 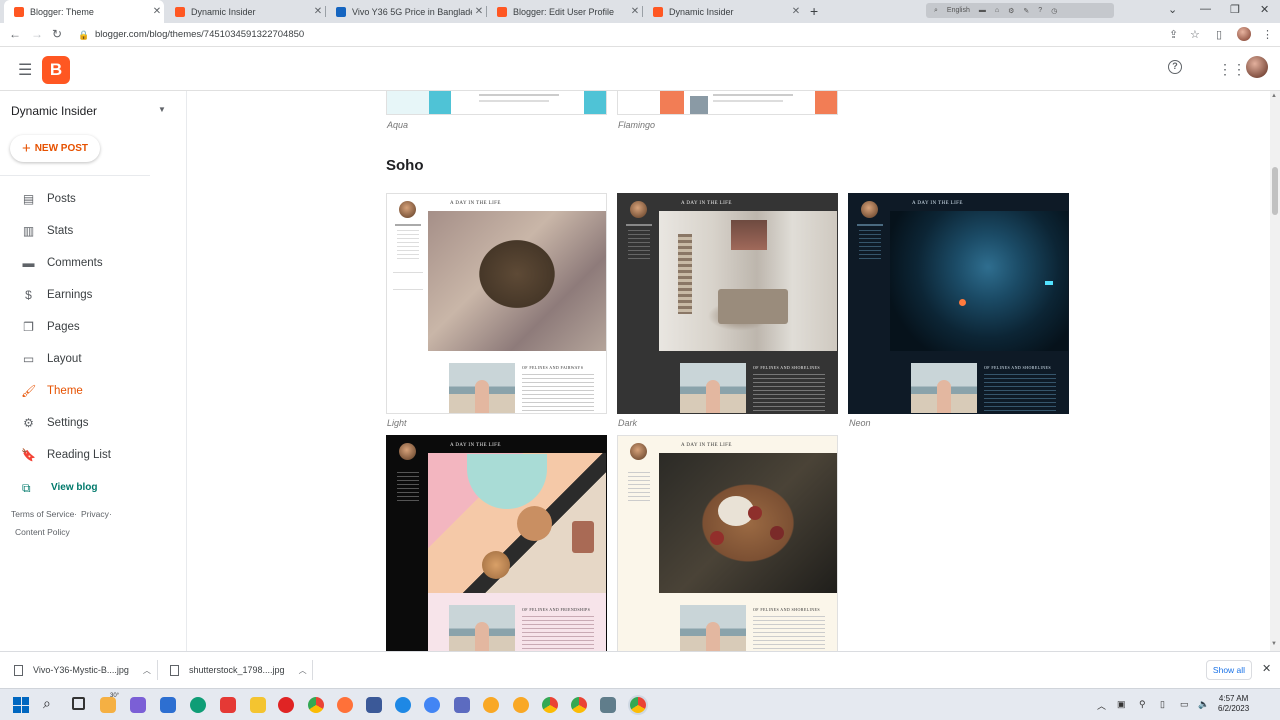 I want to click on profile-avatar, so click(x=1244, y=34).